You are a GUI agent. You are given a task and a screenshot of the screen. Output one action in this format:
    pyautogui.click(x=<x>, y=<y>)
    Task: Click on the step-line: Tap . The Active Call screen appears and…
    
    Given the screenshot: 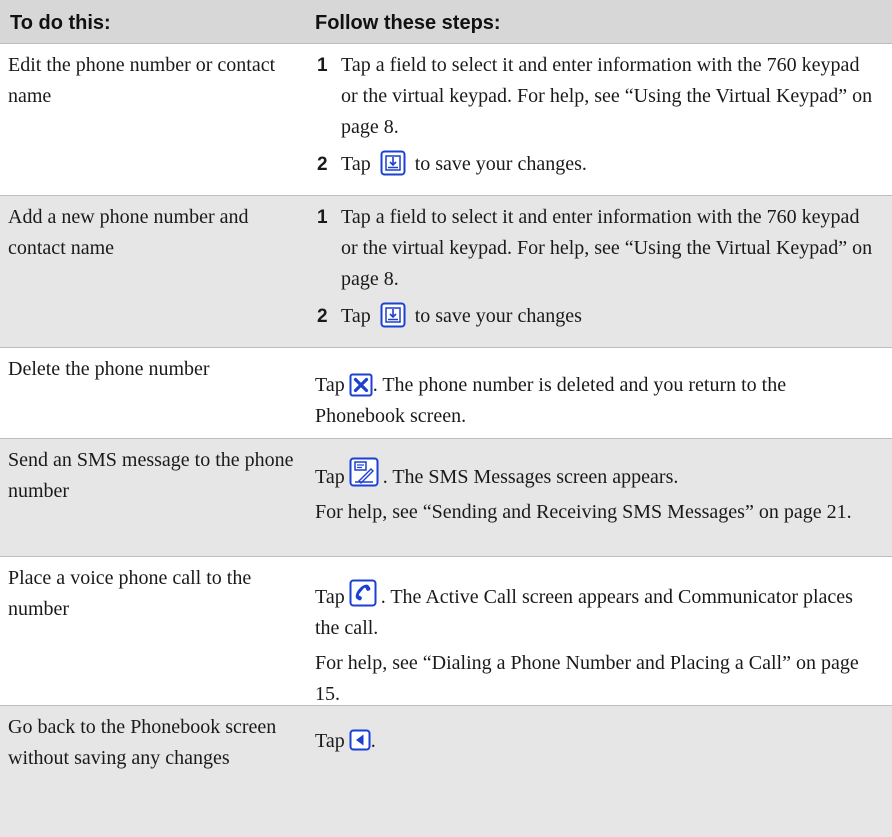 What is the action you would take?
    pyautogui.click(x=595, y=611)
    